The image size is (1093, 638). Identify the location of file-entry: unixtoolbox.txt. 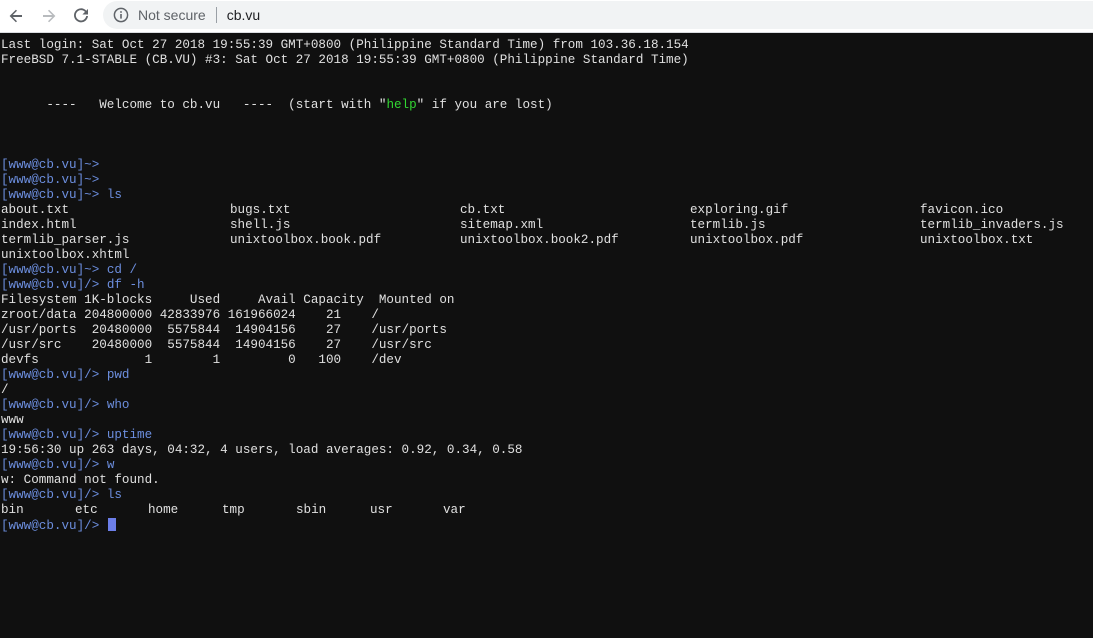
(977, 240).